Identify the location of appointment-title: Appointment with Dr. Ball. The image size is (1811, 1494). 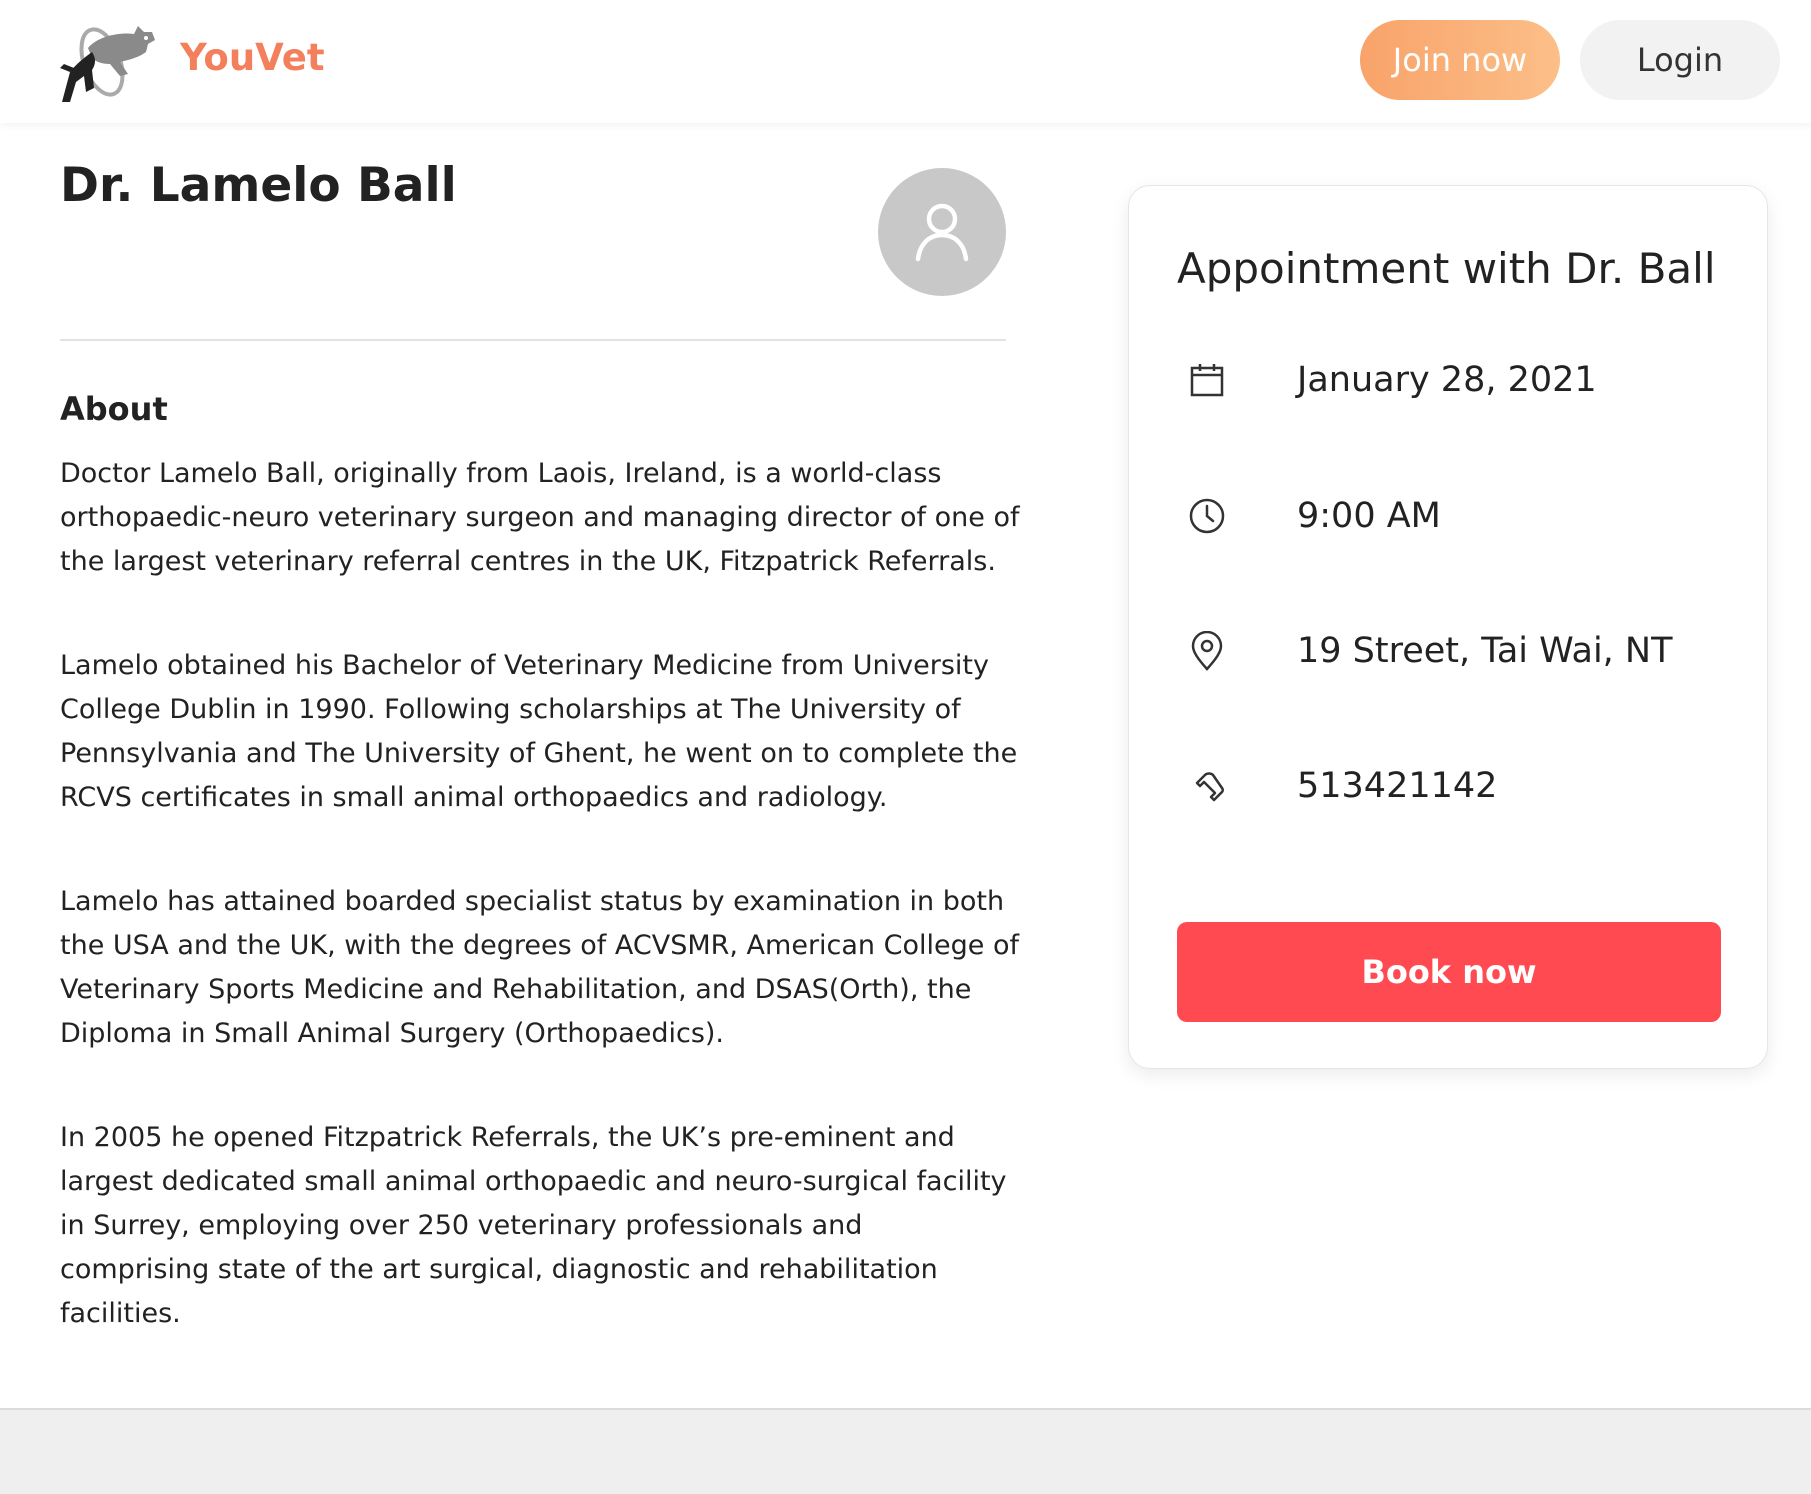
(1446, 268).